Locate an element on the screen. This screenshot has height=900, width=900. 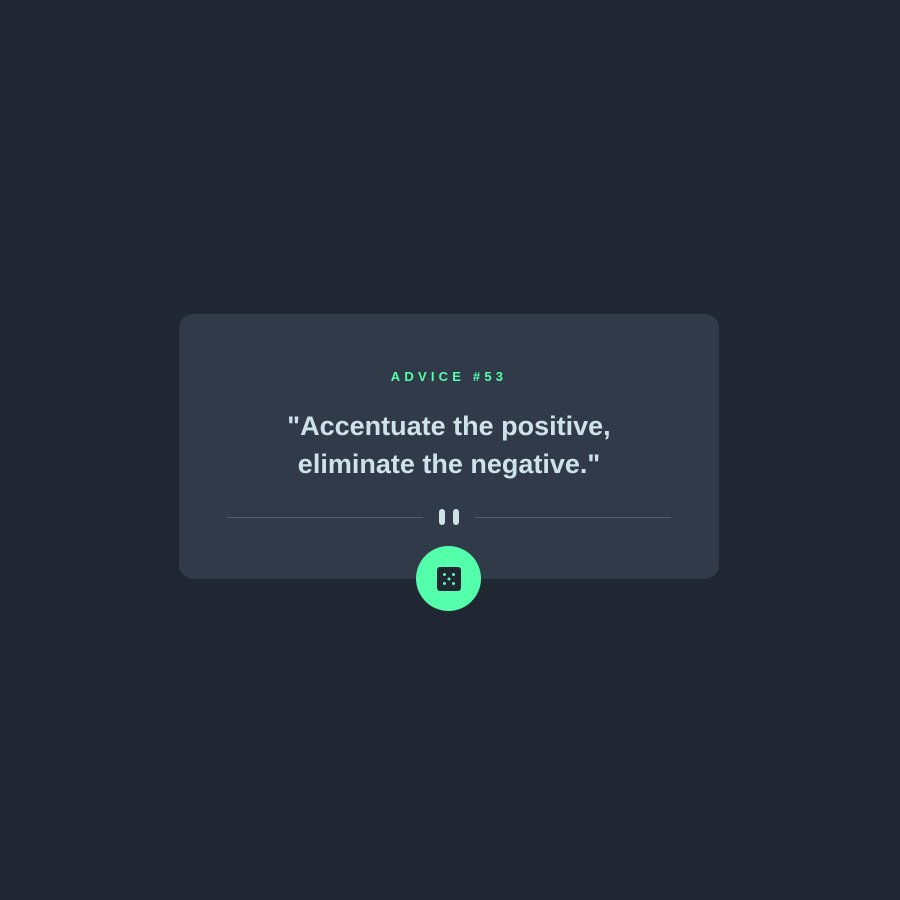
new-advice-button is located at coordinates (448, 578).